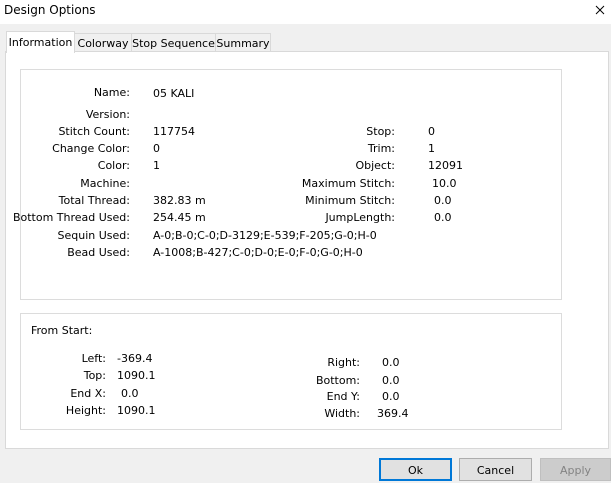 The width and height of the screenshot is (611, 483). What do you see at coordinates (360, 217) in the screenshot?
I see `jump-length-label: JumpLength:` at bounding box center [360, 217].